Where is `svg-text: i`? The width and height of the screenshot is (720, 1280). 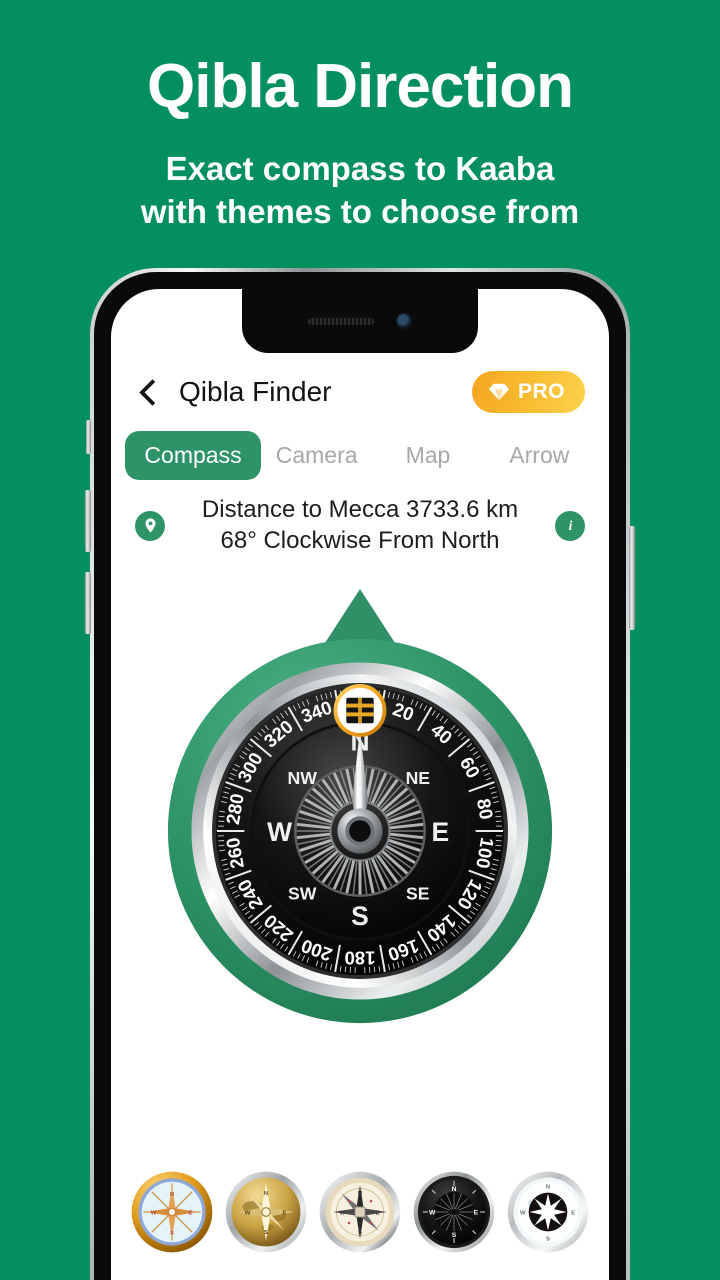 svg-text: i is located at coordinates (570, 525).